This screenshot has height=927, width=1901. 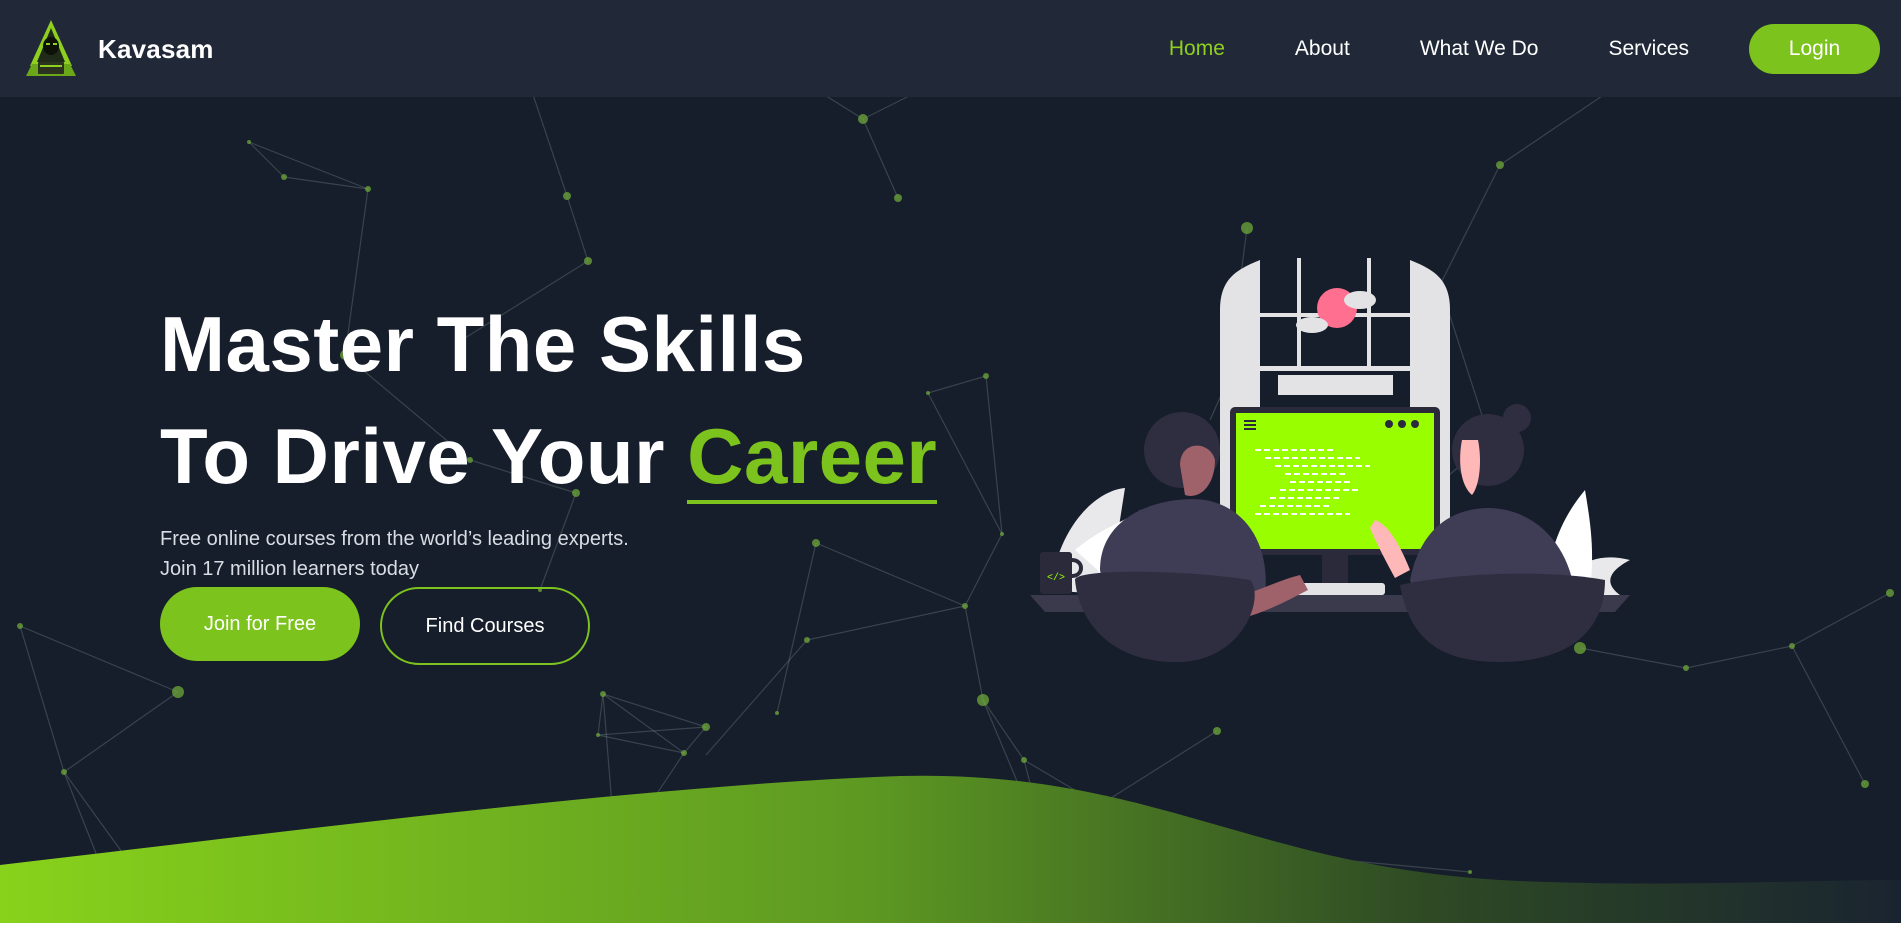 What do you see at coordinates (812, 458) in the screenshot?
I see `hero-title-accent: Career` at bounding box center [812, 458].